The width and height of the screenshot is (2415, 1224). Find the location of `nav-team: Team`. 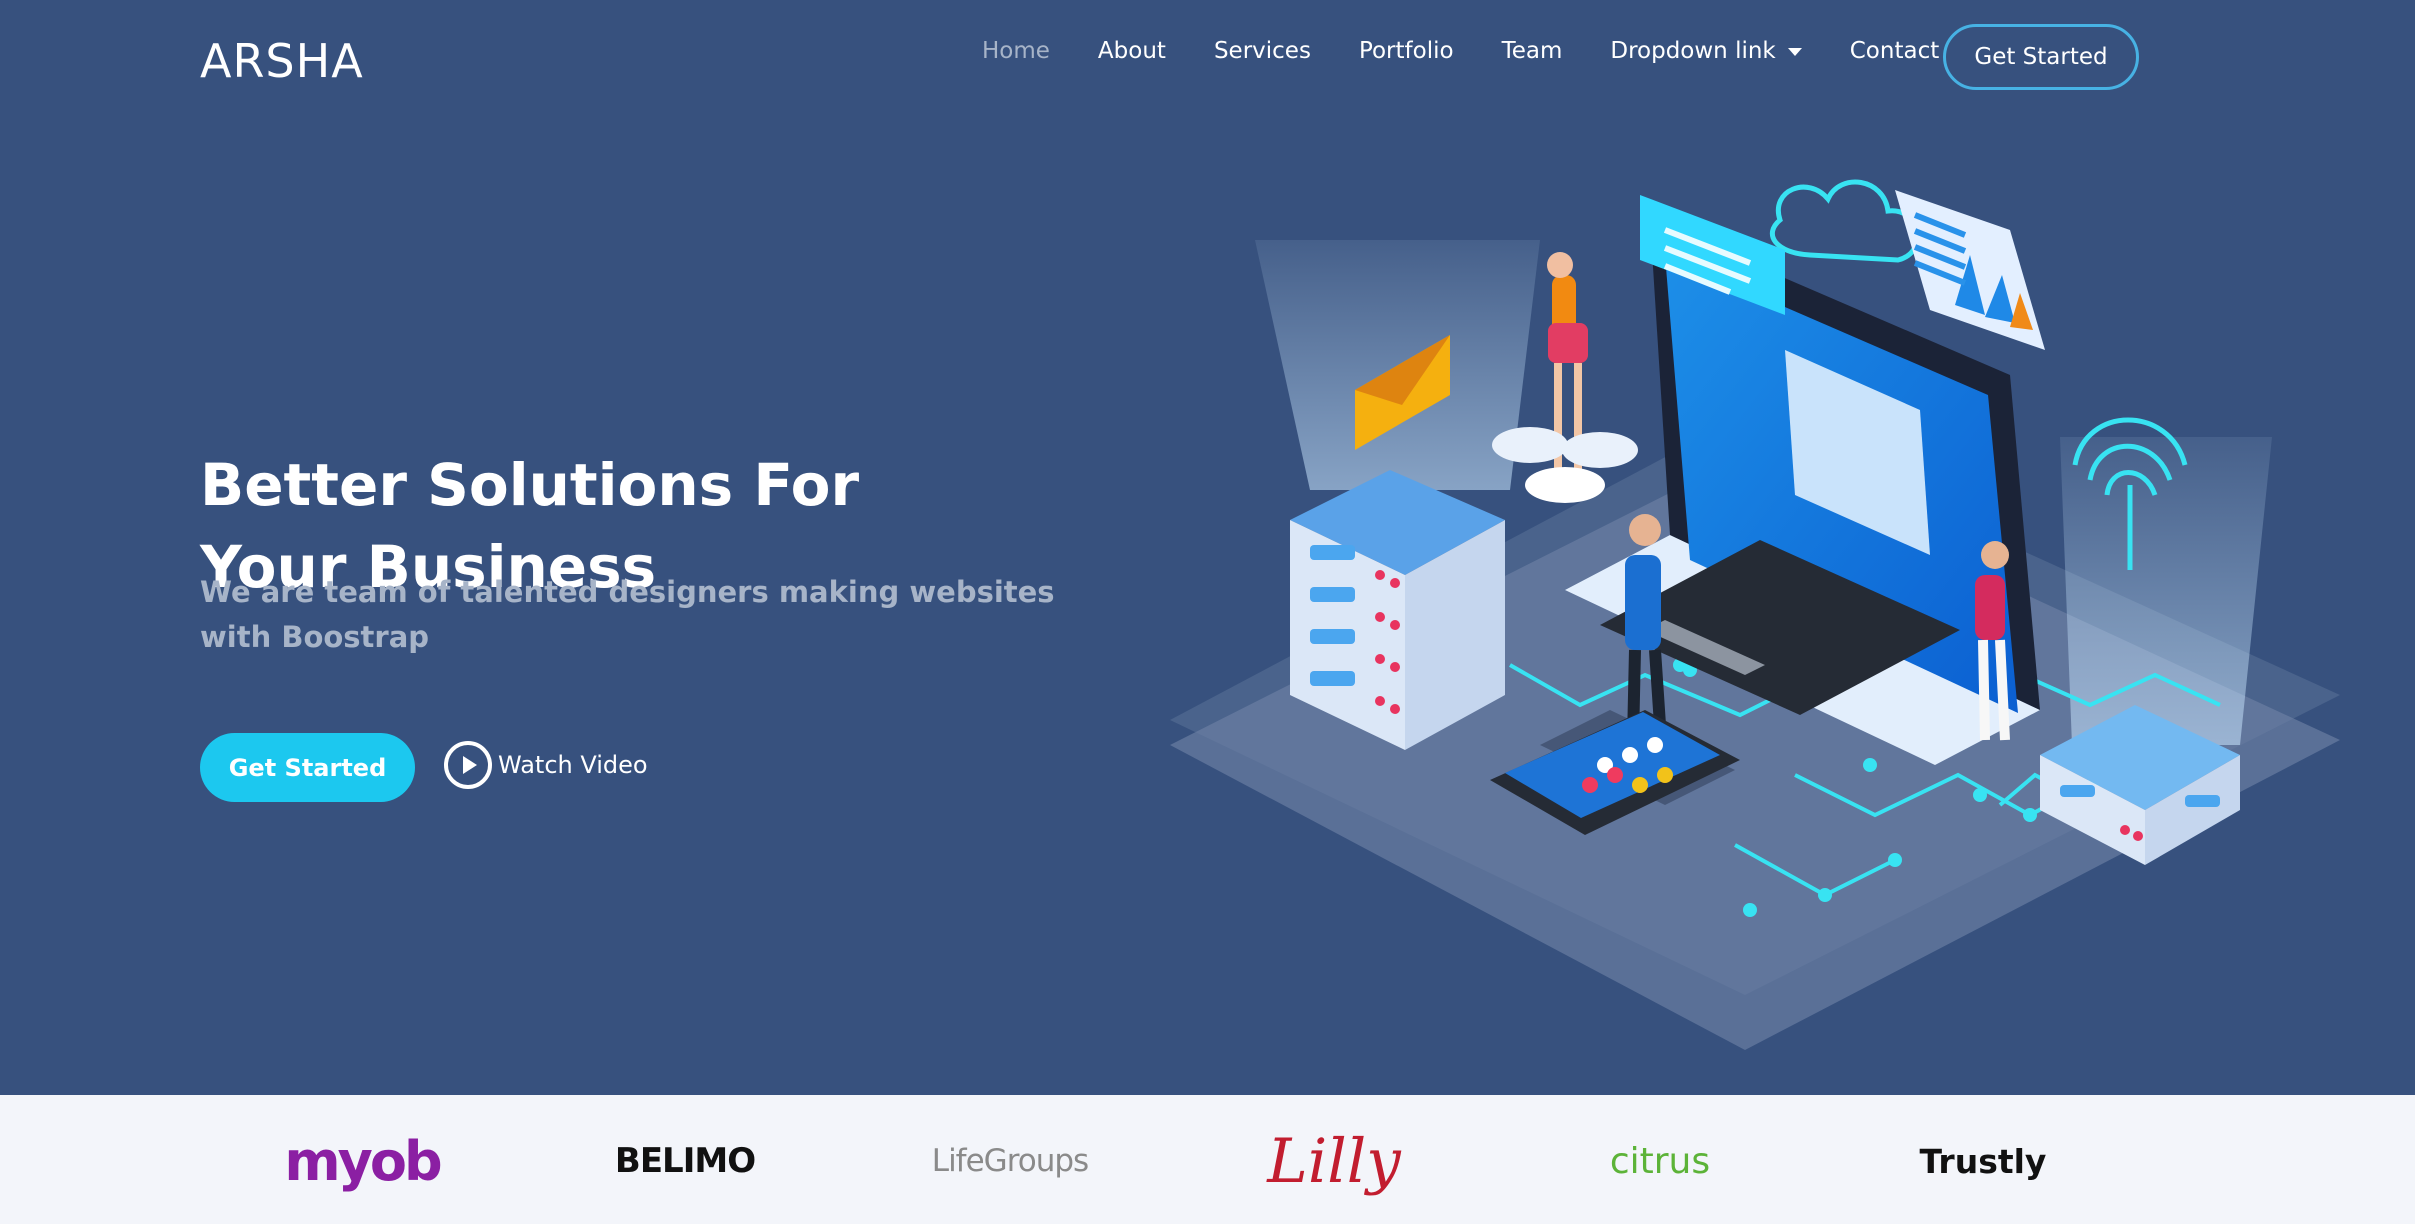

nav-team: Team is located at coordinates (1532, 51).